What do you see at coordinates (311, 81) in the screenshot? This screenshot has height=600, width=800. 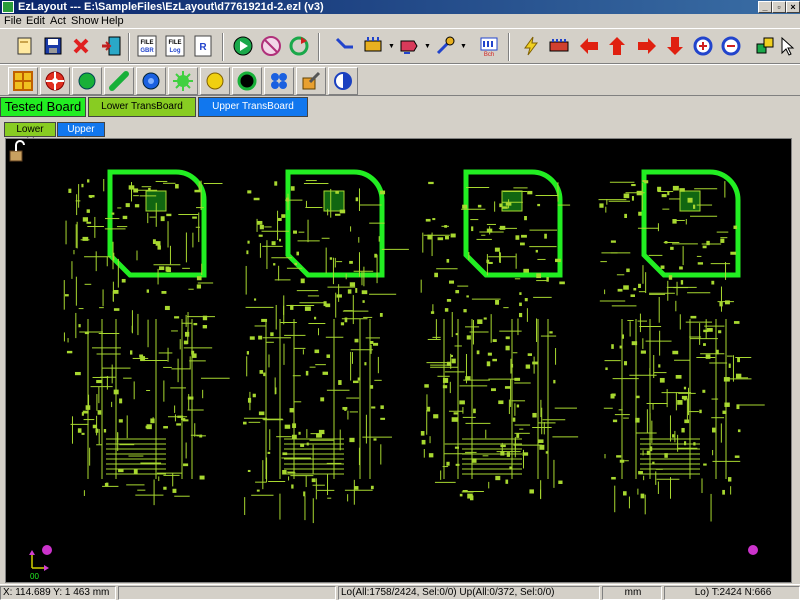 I see `edit-pad-button` at bounding box center [311, 81].